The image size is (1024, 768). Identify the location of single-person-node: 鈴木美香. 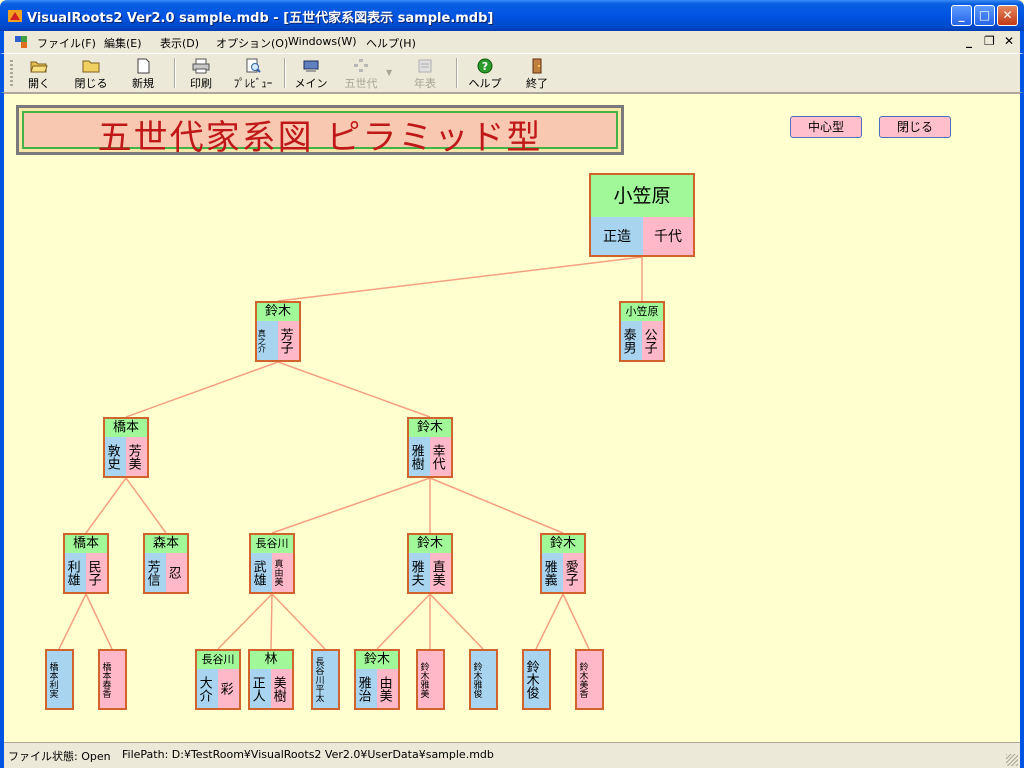
(589, 679).